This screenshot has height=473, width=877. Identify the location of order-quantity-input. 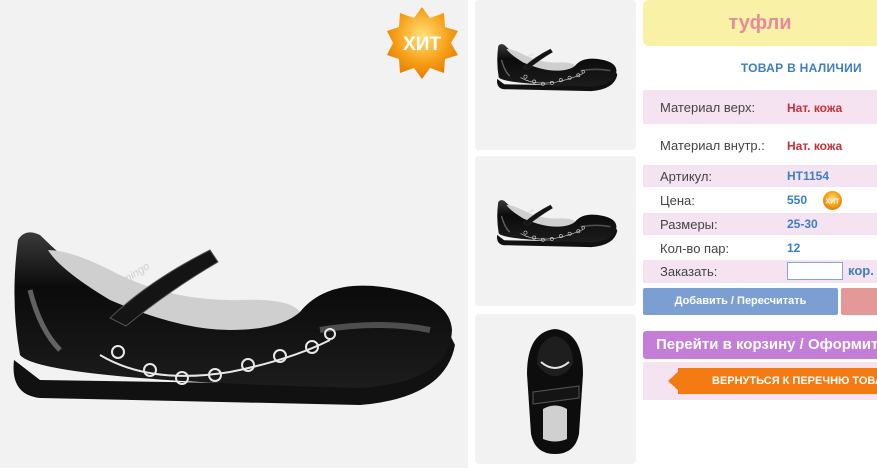
(815, 271).